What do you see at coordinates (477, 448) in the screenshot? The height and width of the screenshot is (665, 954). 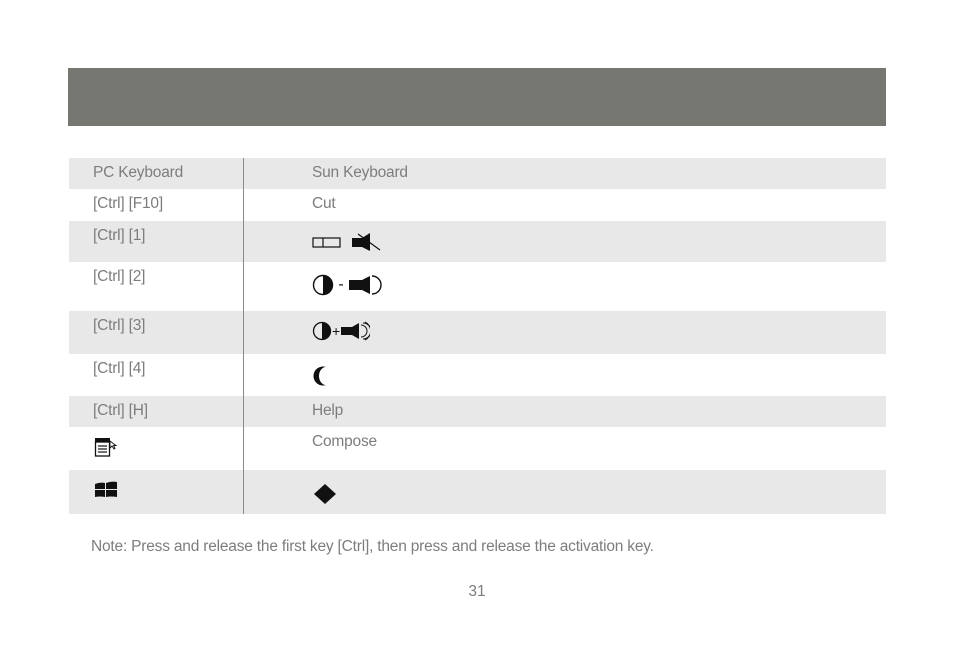 I see `table-row: Compose` at bounding box center [477, 448].